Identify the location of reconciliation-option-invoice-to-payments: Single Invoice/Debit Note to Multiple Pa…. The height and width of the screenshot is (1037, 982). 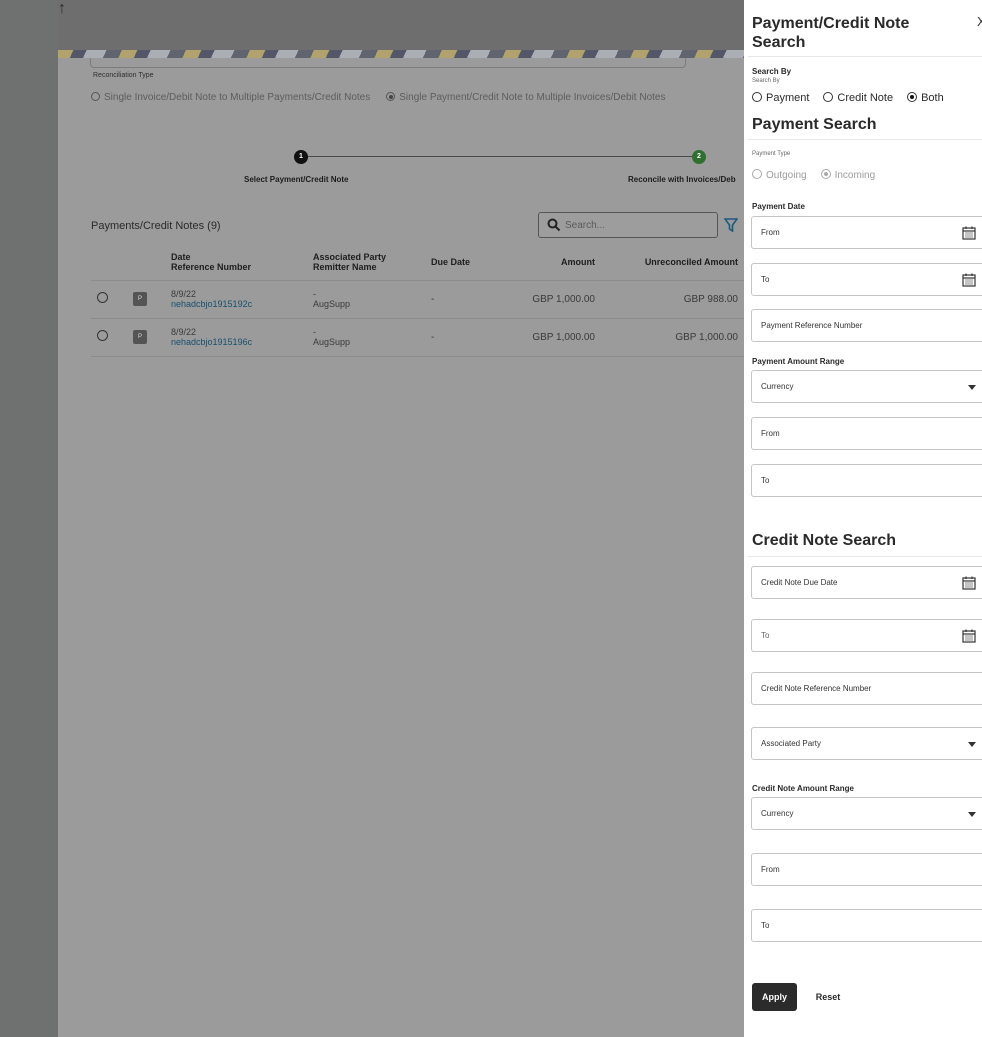
(230, 97).